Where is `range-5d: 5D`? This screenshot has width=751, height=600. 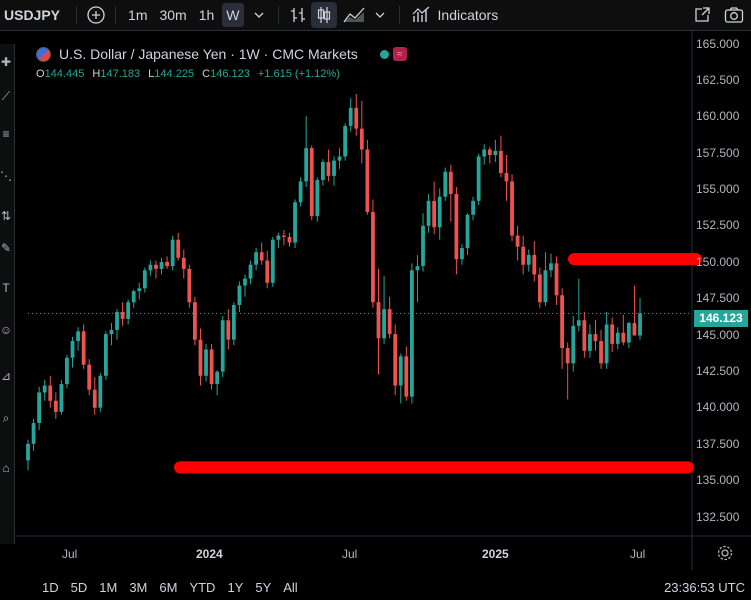
range-5d: 5D is located at coordinates (79, 587).